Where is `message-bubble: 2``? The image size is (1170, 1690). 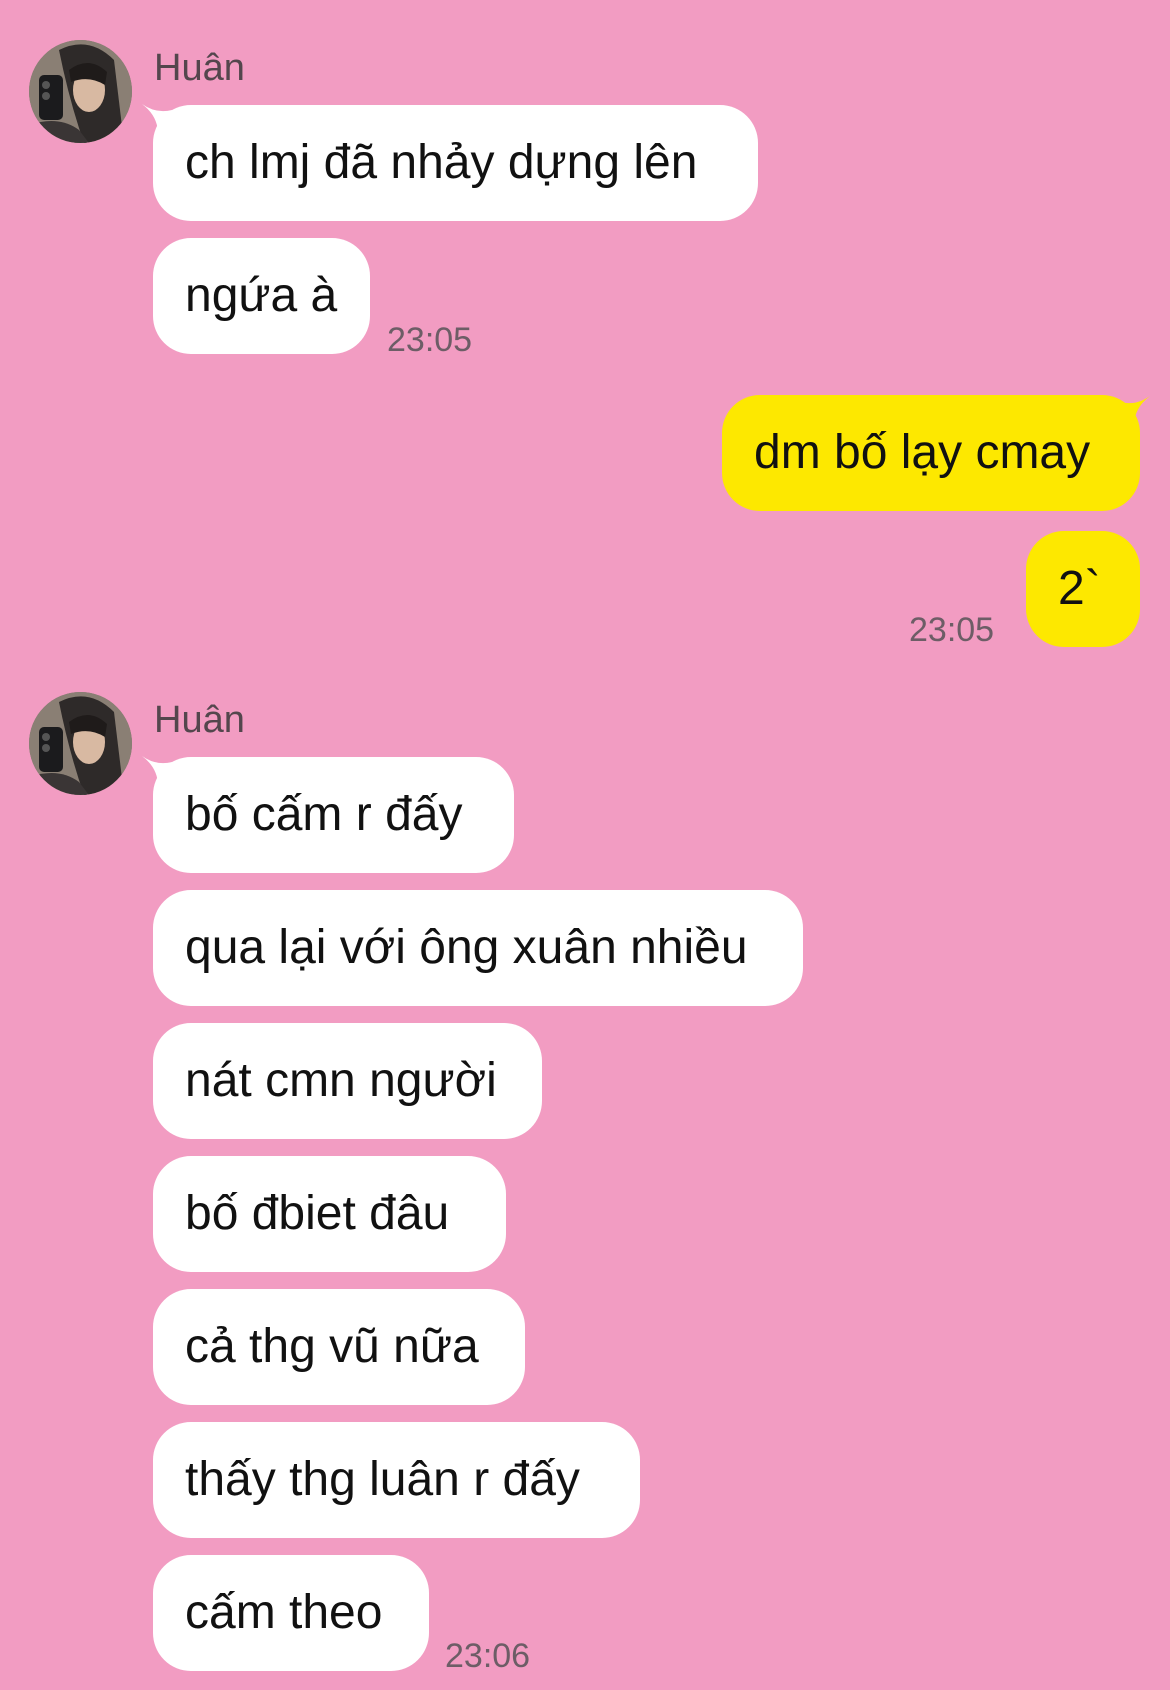
message-bubble: 2` is located at coordinates (1083, 589).